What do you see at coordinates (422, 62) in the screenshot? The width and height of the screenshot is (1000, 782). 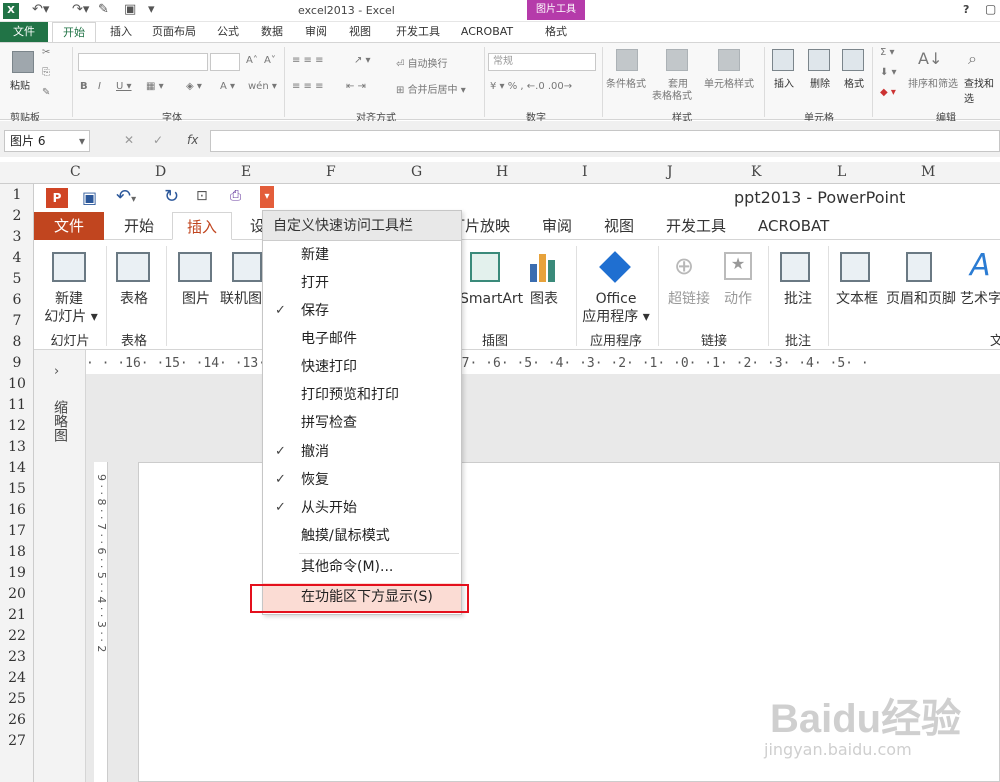 I see `wrap-text-button: ⏎ 自动换行` at bounding box center [422, 62].